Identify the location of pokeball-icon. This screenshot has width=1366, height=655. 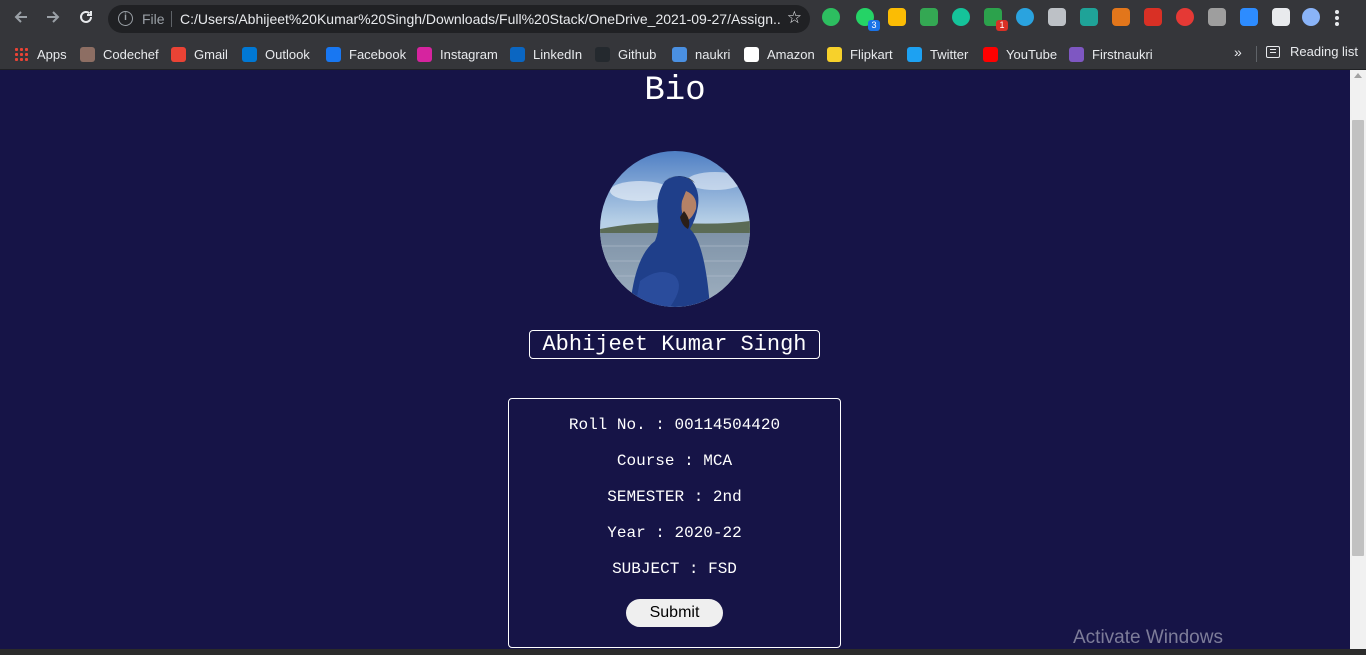
(1185, 17).